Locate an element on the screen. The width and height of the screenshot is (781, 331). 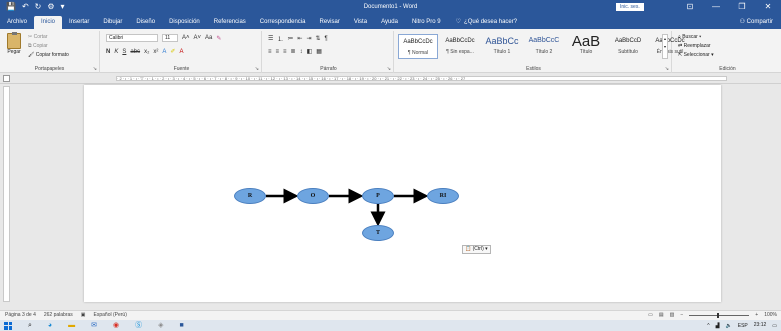
word-icon: ■ is located at coordinates (182, 325).